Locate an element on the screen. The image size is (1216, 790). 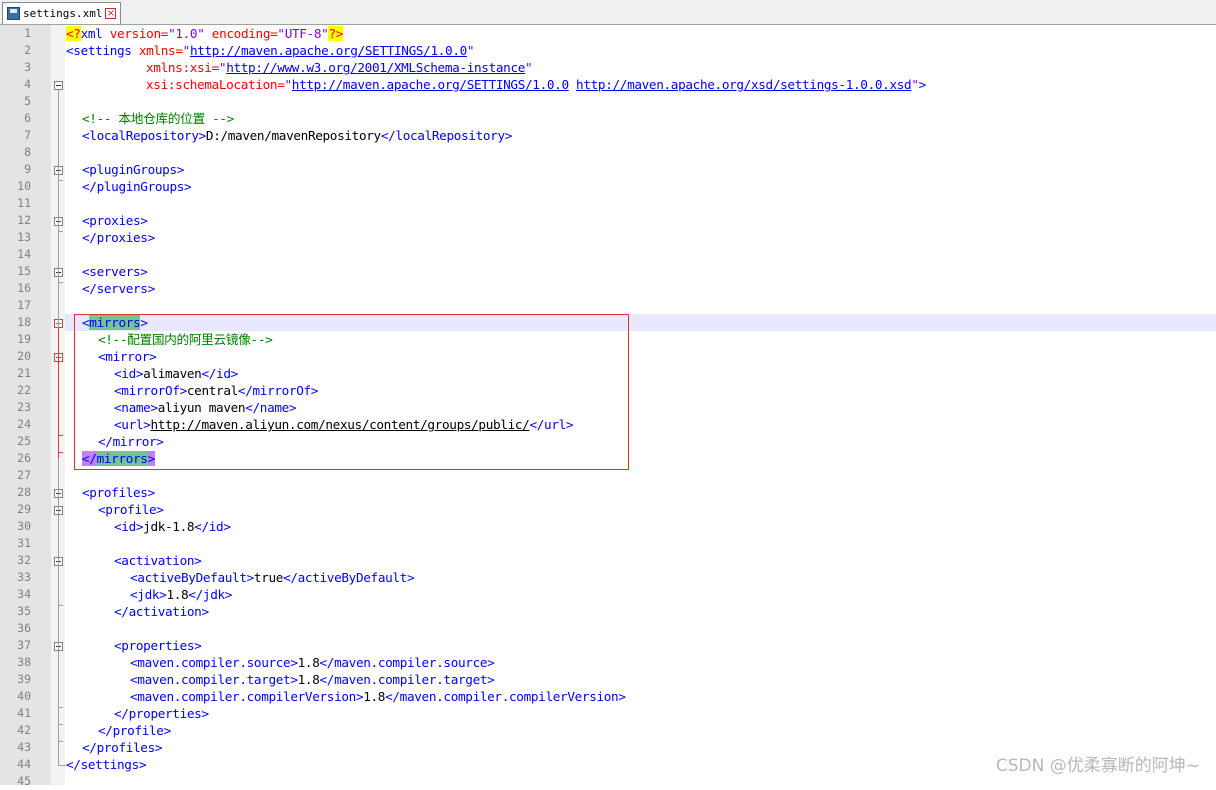
xml-tag: </proxies> is located at coordinates (118, 237).